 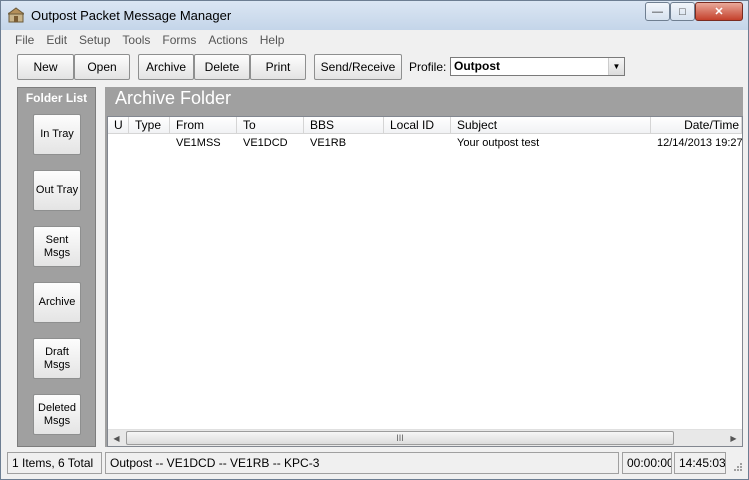 What do you see at coordinates (57, 420) in the screenshot?
I see `deleted-msgs-label-line2: Msgs` at bounding box center [57, 420].